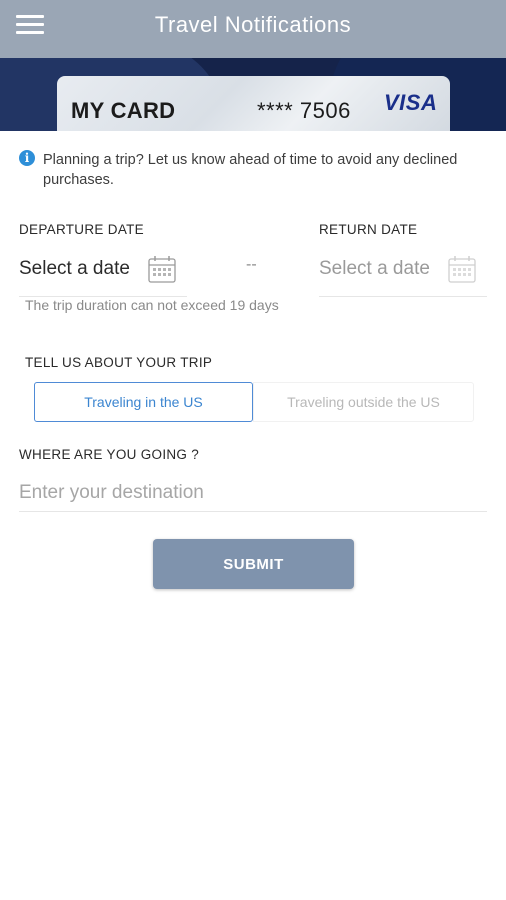 The image size is (506, 900). I want to click on app-header: Travel Notifications, so click(253, 29).